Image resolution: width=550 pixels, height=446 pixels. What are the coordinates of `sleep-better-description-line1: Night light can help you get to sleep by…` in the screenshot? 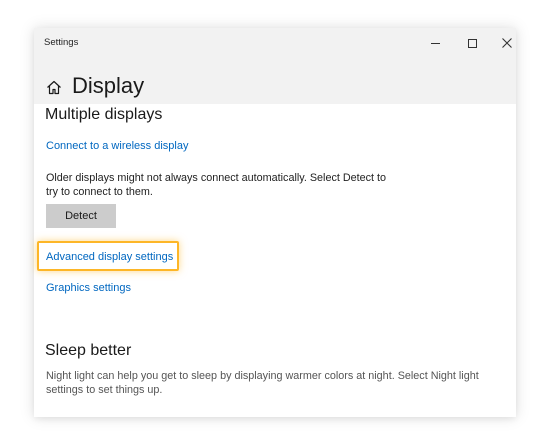 It's located at (262, 376).